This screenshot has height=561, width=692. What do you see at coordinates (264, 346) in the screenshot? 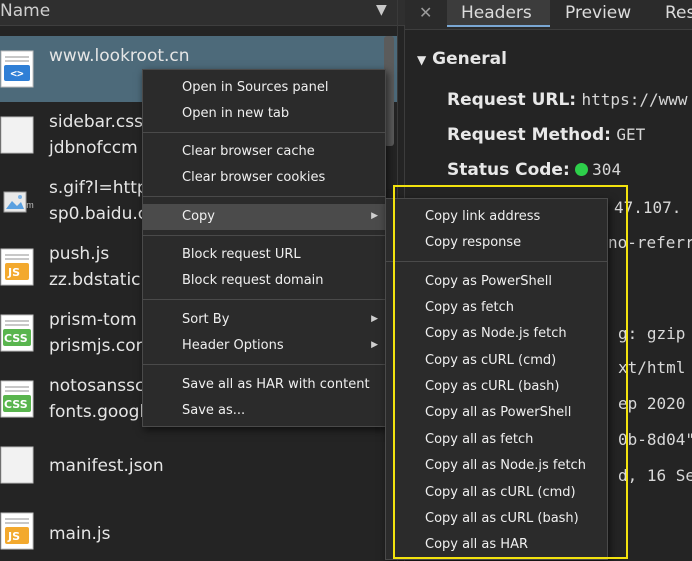
I see `menu-header-options: Header Options ▶` at bounding box center [264, 346].